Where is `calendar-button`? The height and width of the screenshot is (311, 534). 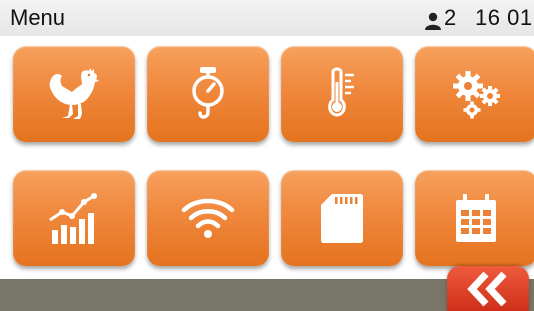 calendar-button is located at coordinates (474, 218).